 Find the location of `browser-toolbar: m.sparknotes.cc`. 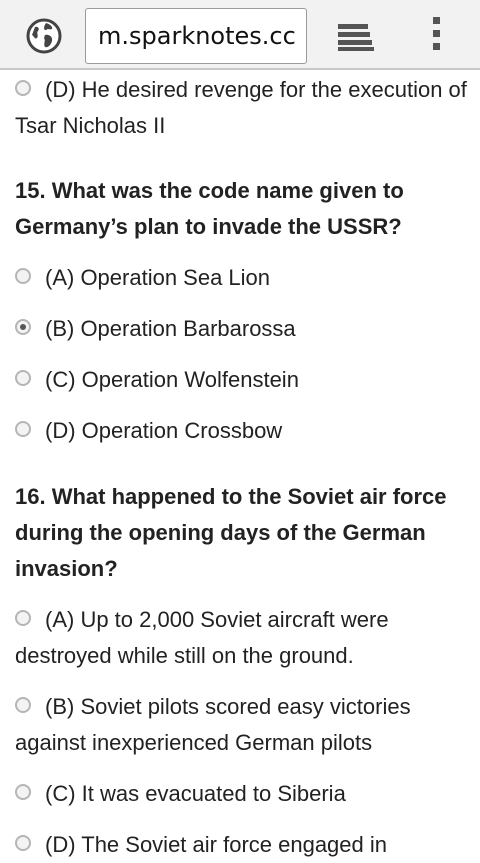

browser-toolbar: m.sparknotes.cc is located at coordinates (240, 35).